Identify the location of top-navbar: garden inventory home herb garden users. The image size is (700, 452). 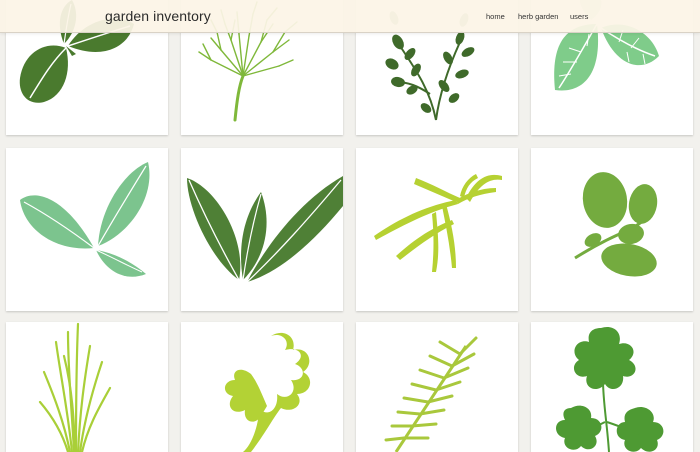
(350, 16).